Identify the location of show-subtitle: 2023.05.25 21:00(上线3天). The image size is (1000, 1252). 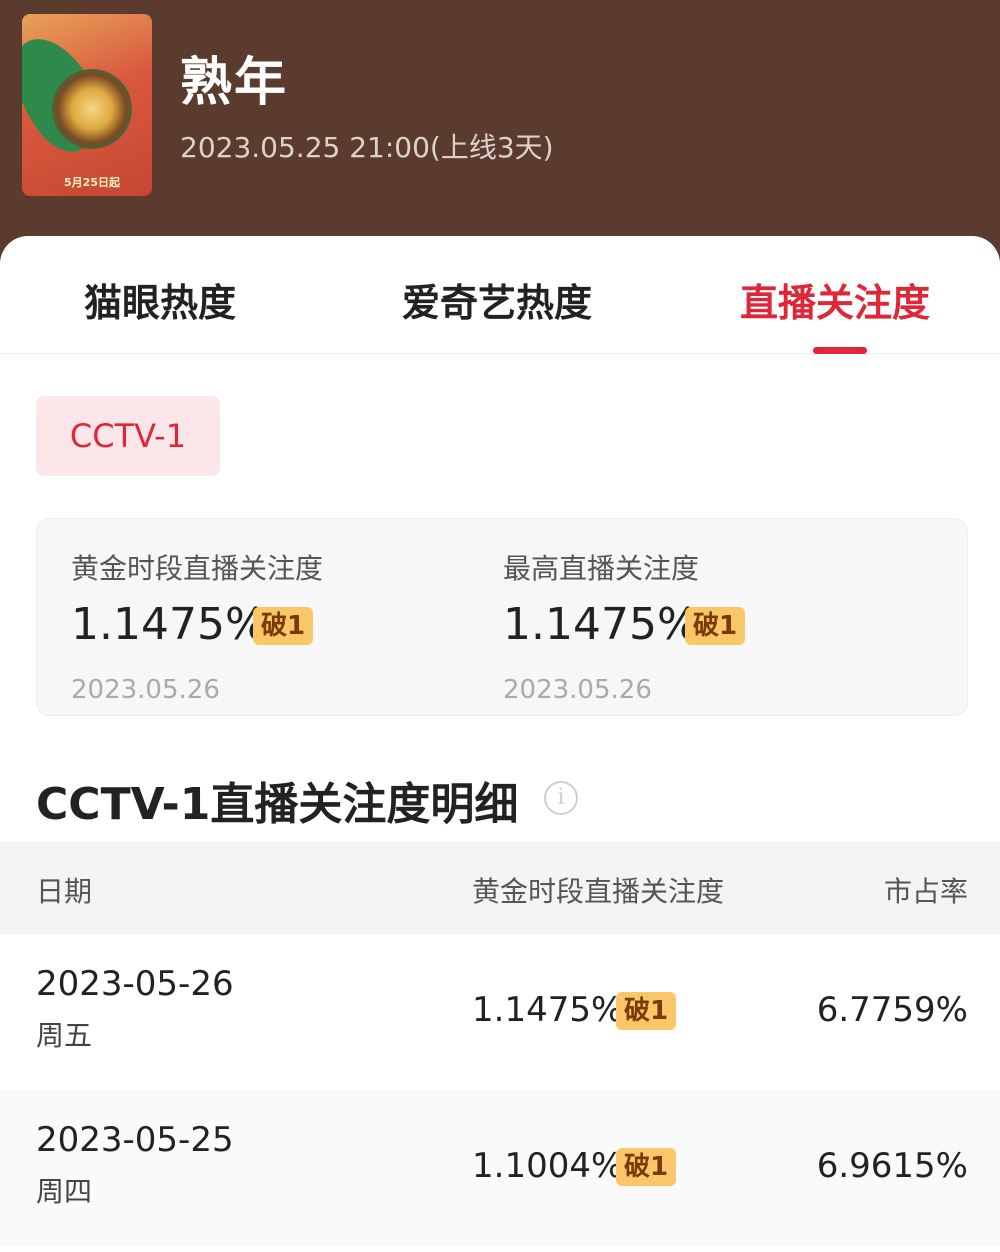
(367, 147).